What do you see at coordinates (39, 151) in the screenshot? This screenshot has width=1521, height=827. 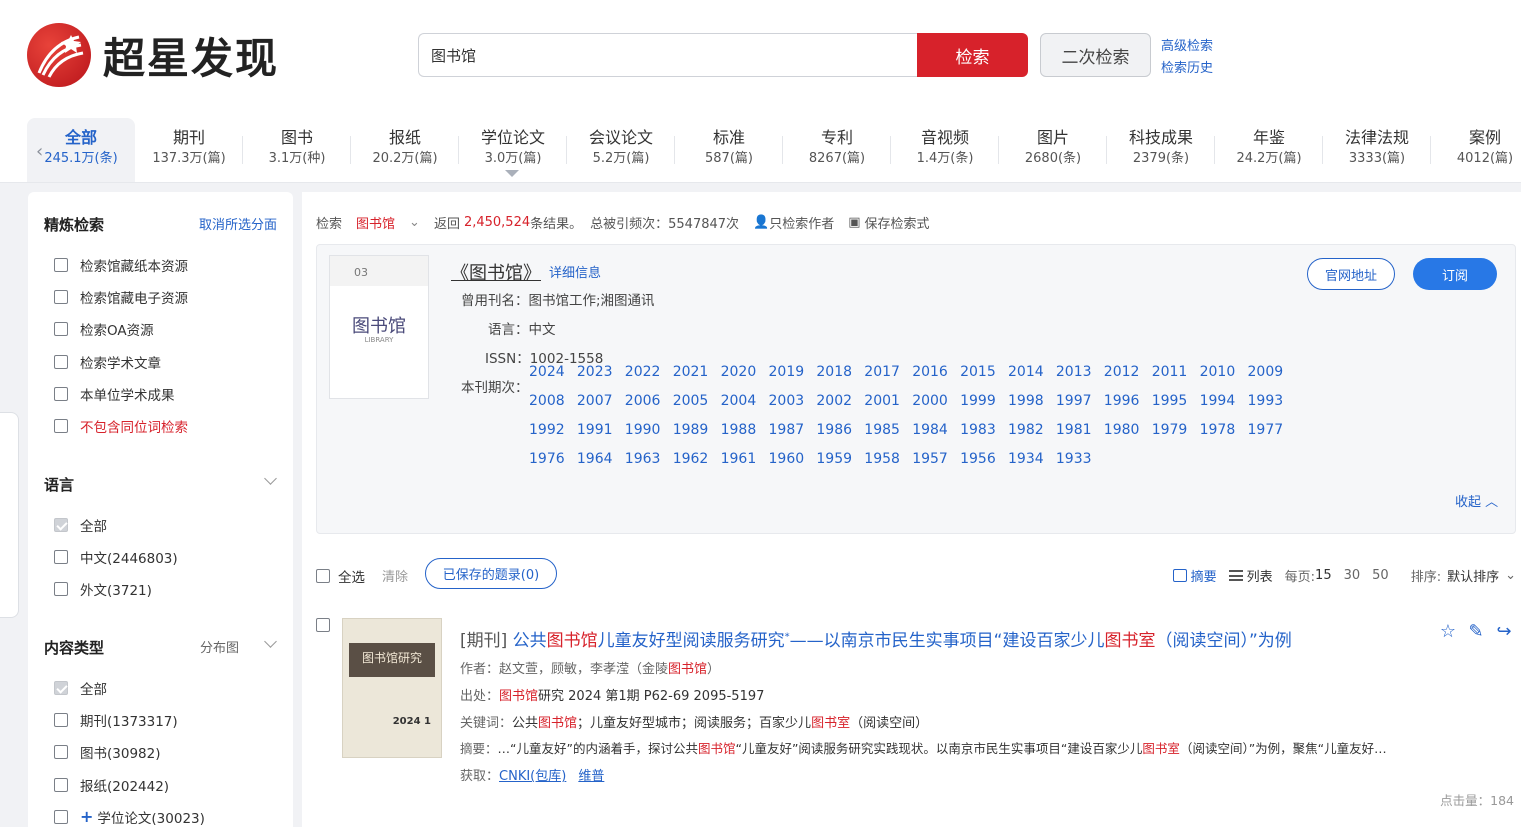 I see `chevron-left-icon: ‹` at bounding box center [39, 151].